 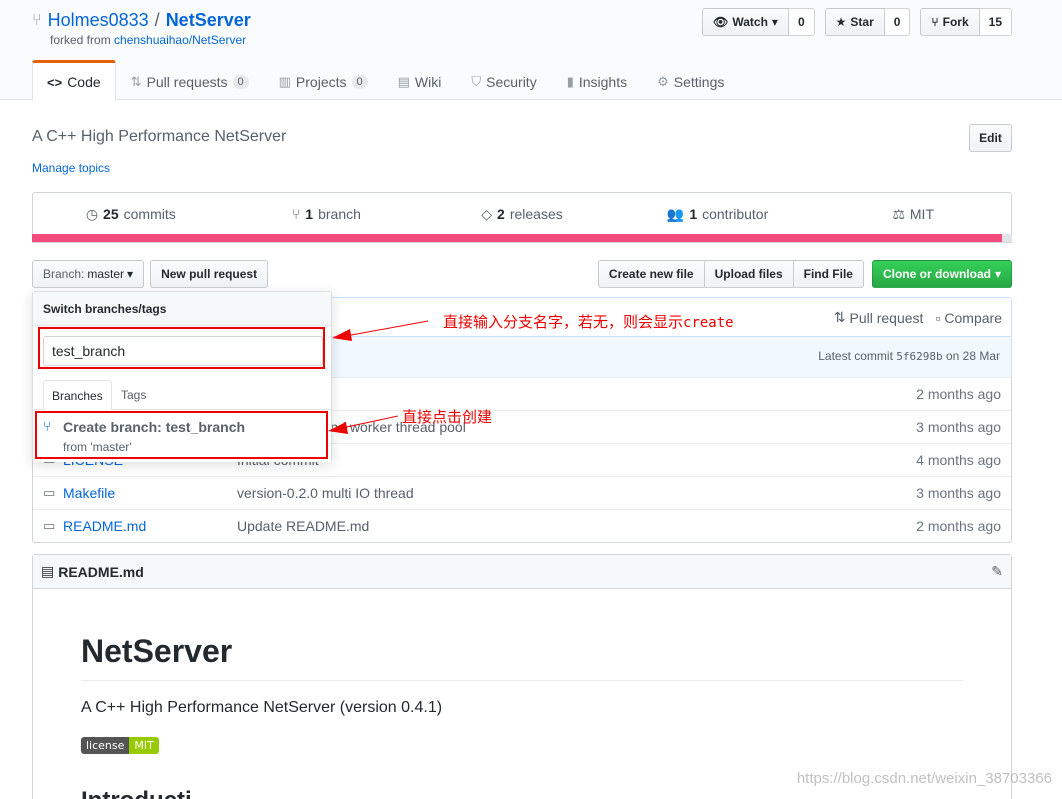 What do you see at coordinates (958, 460) in the screenshot?
I see `file-age: 4 months ago` at bounding box center [958, 460].